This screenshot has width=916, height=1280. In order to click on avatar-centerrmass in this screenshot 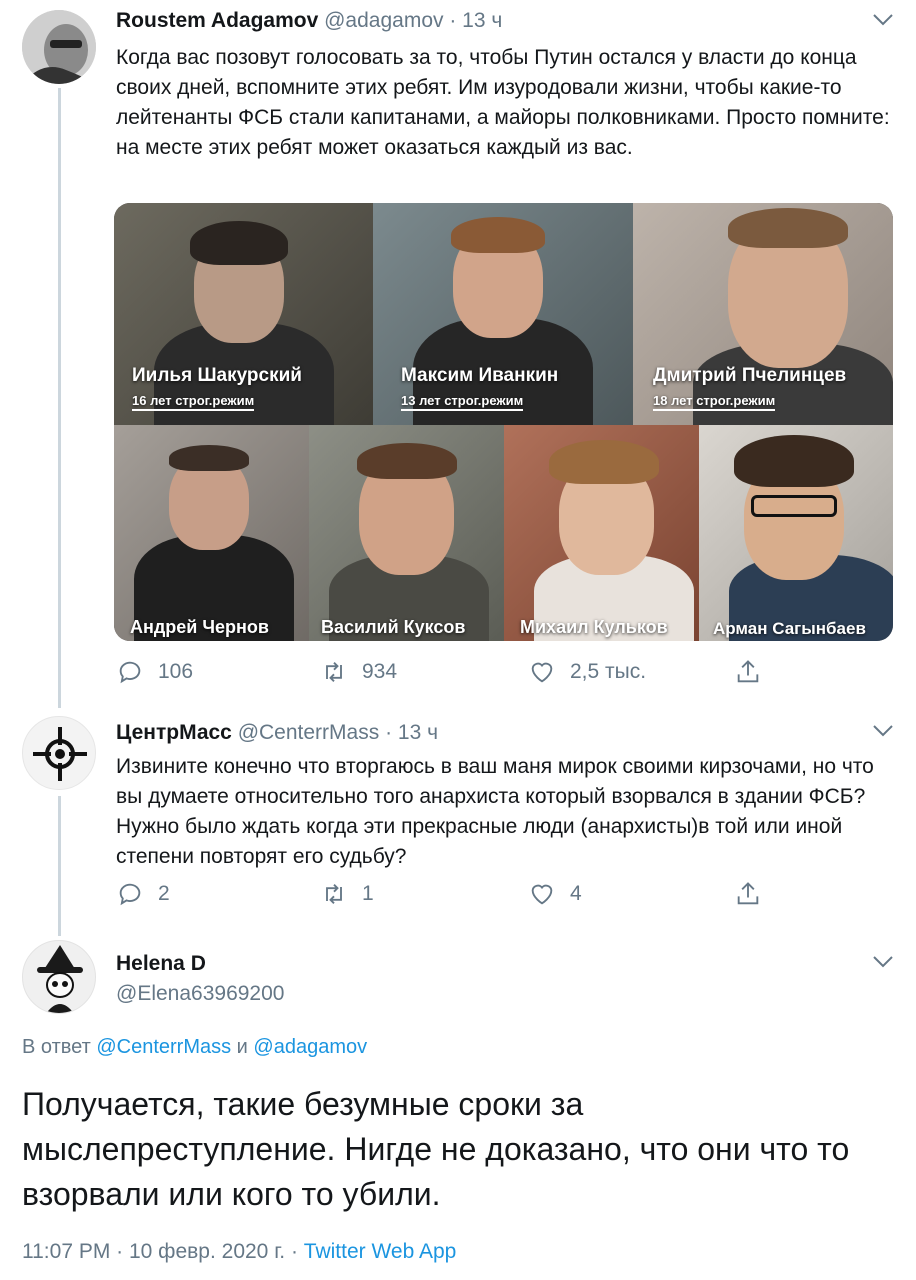, I will do `click(59, 753)`.